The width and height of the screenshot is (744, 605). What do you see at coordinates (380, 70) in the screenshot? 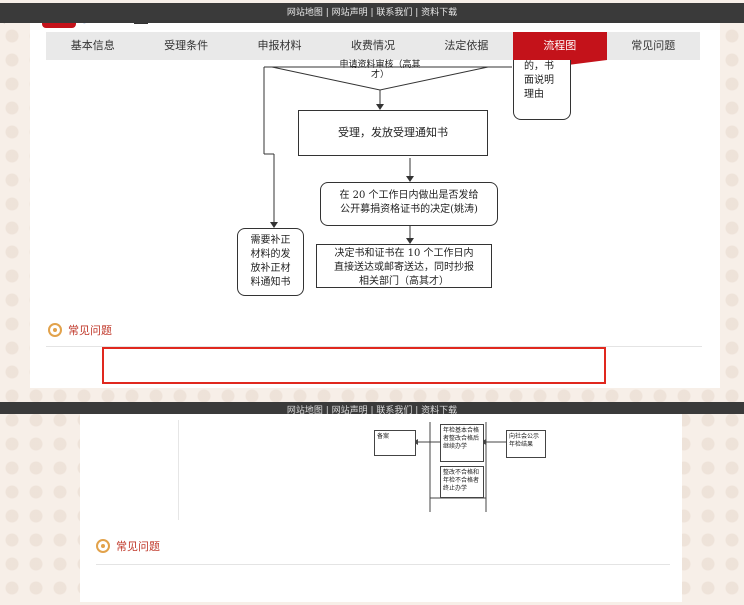
I see `review-step-label: 申请资料审核（高其 才）` at bounding box center [380, 70].